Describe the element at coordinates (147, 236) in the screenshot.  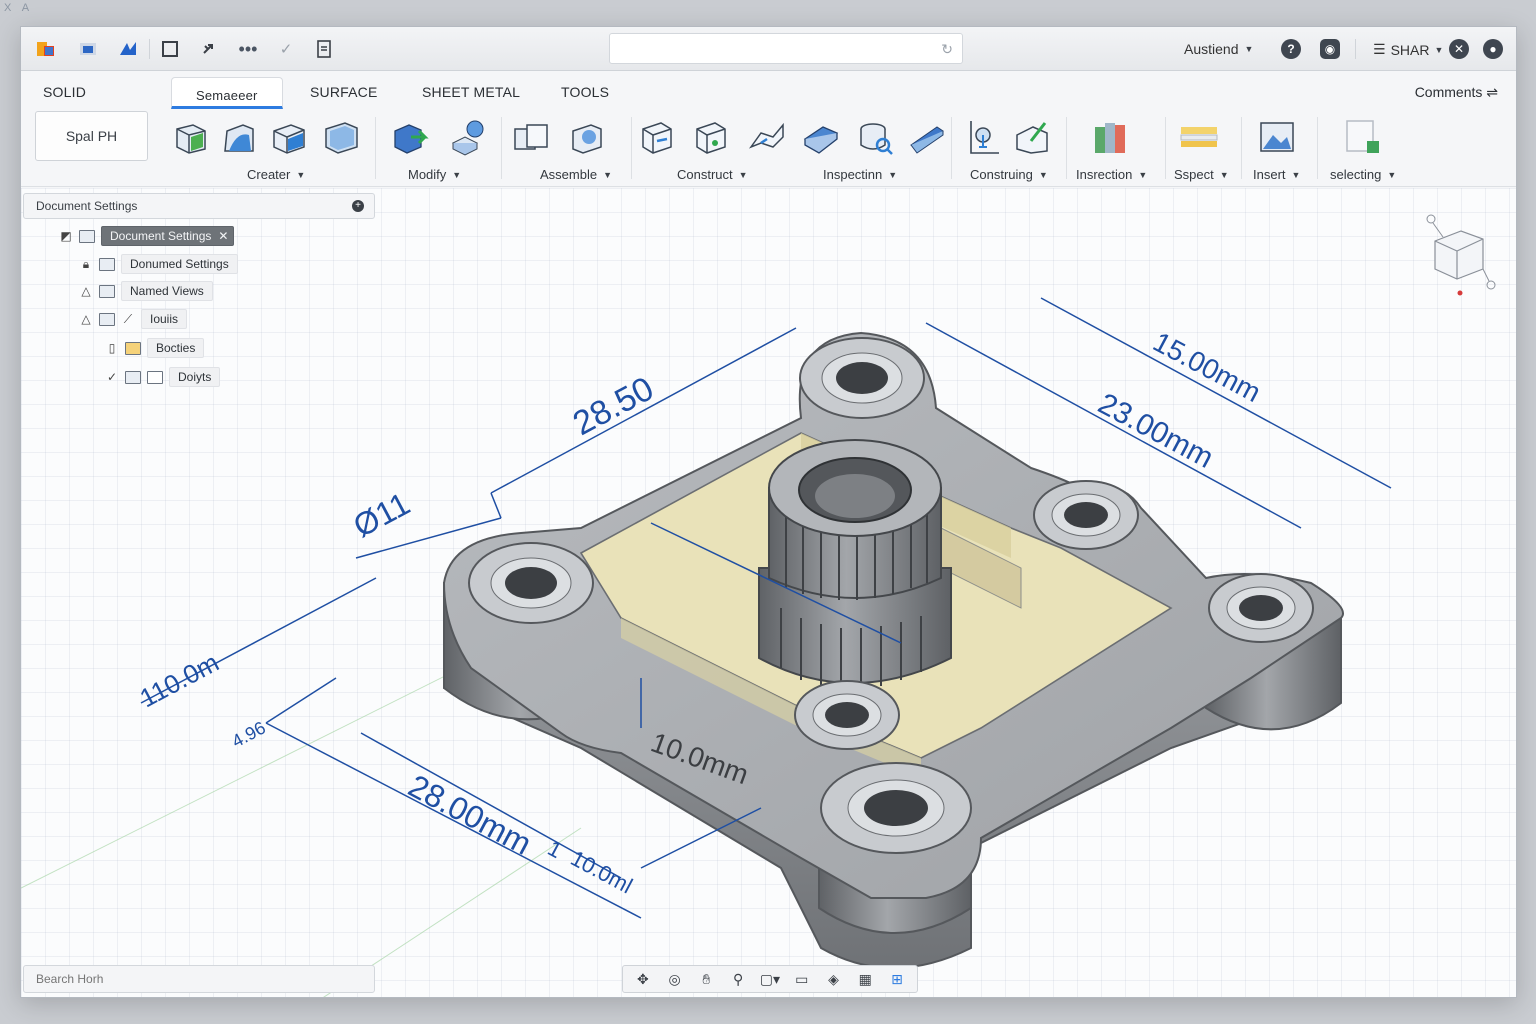
I see `tree-node-root: ◩ Document Settings ✕` at that location.